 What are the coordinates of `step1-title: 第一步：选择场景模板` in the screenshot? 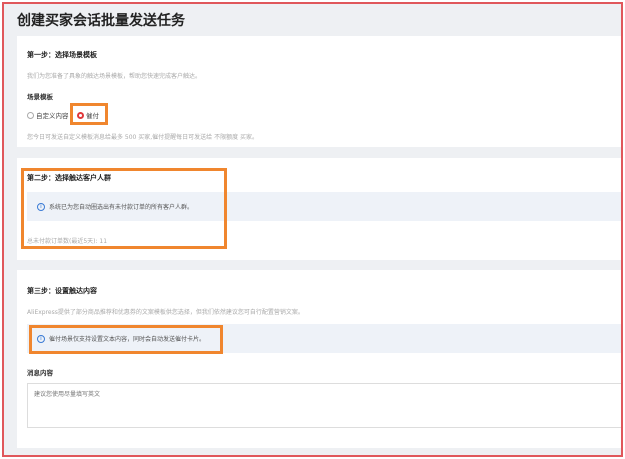 It's located at (62, 55).